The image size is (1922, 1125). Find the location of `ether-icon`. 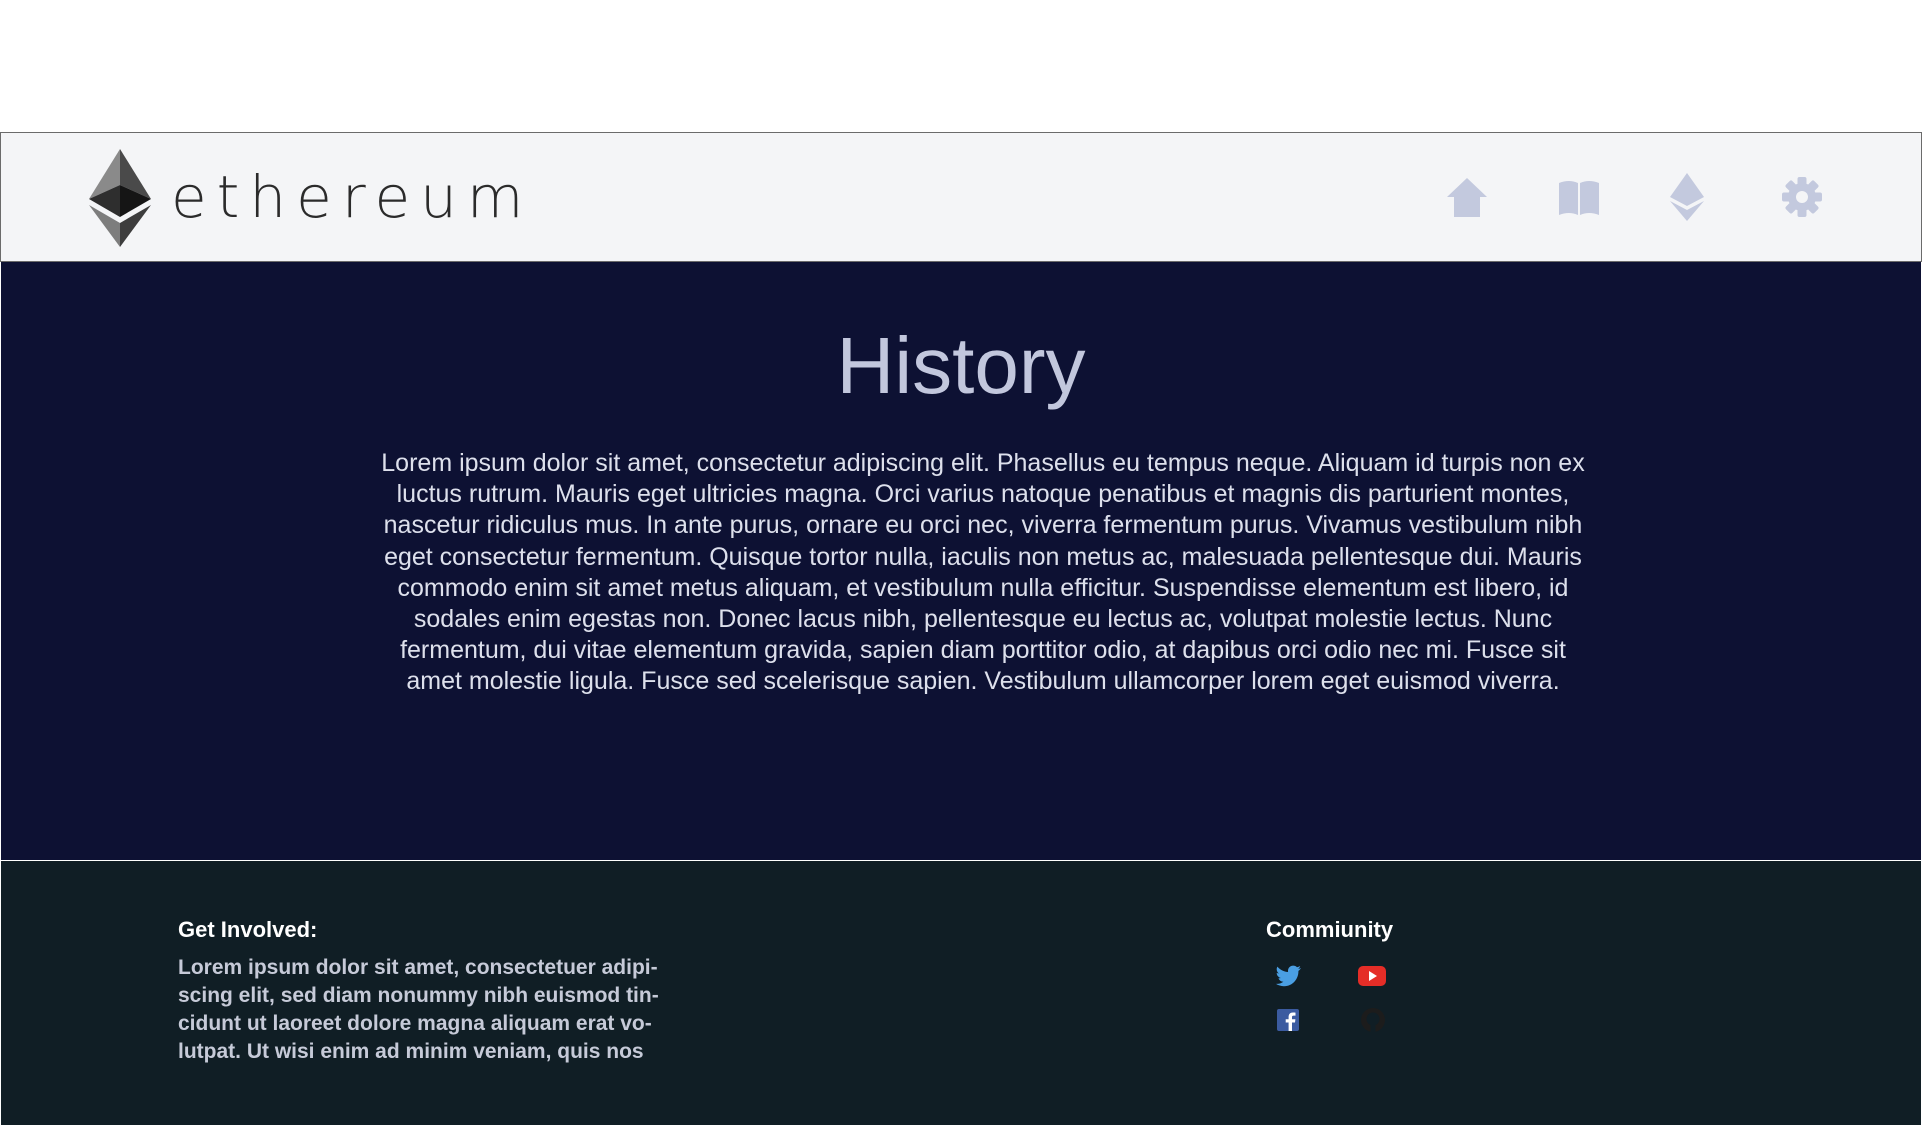

ether-icon is located at coordinates (1687, 197).